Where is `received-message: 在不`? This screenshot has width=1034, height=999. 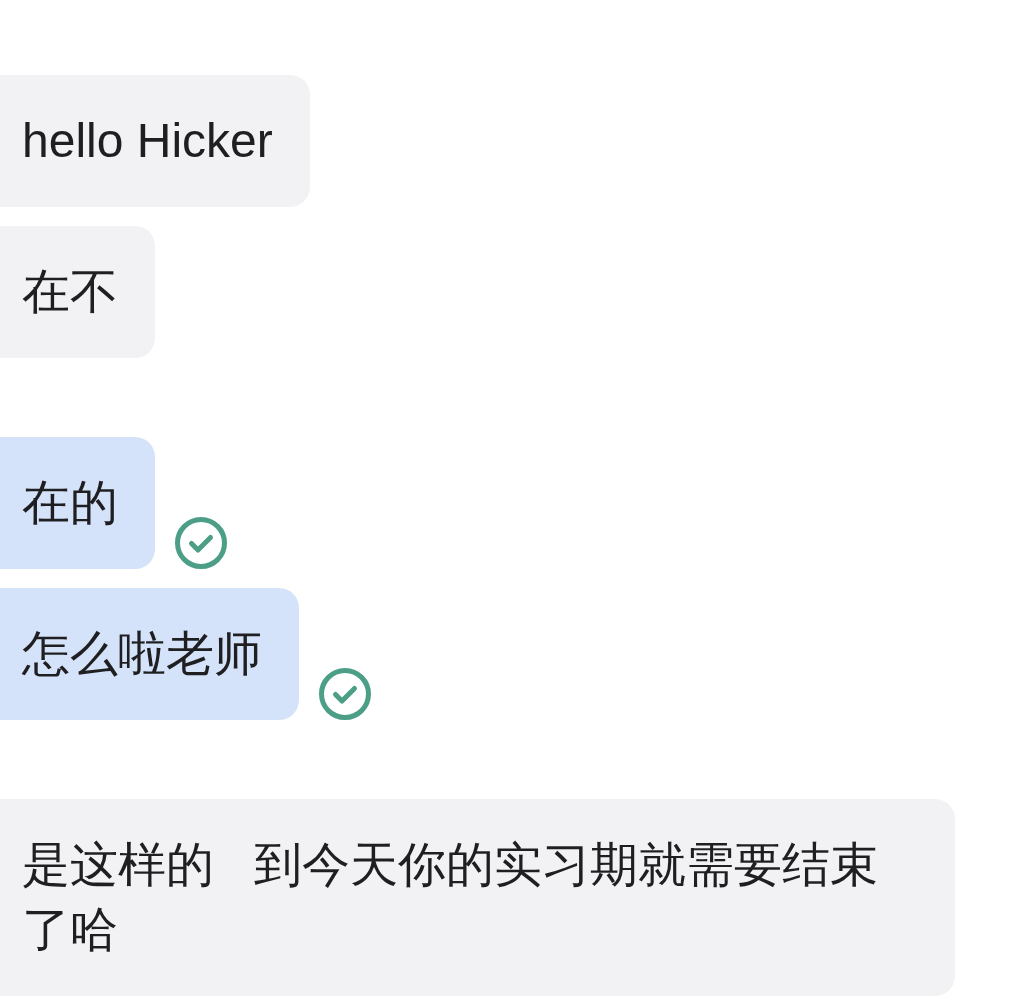 received-message: 在不 is located at coordinates (77, 292).